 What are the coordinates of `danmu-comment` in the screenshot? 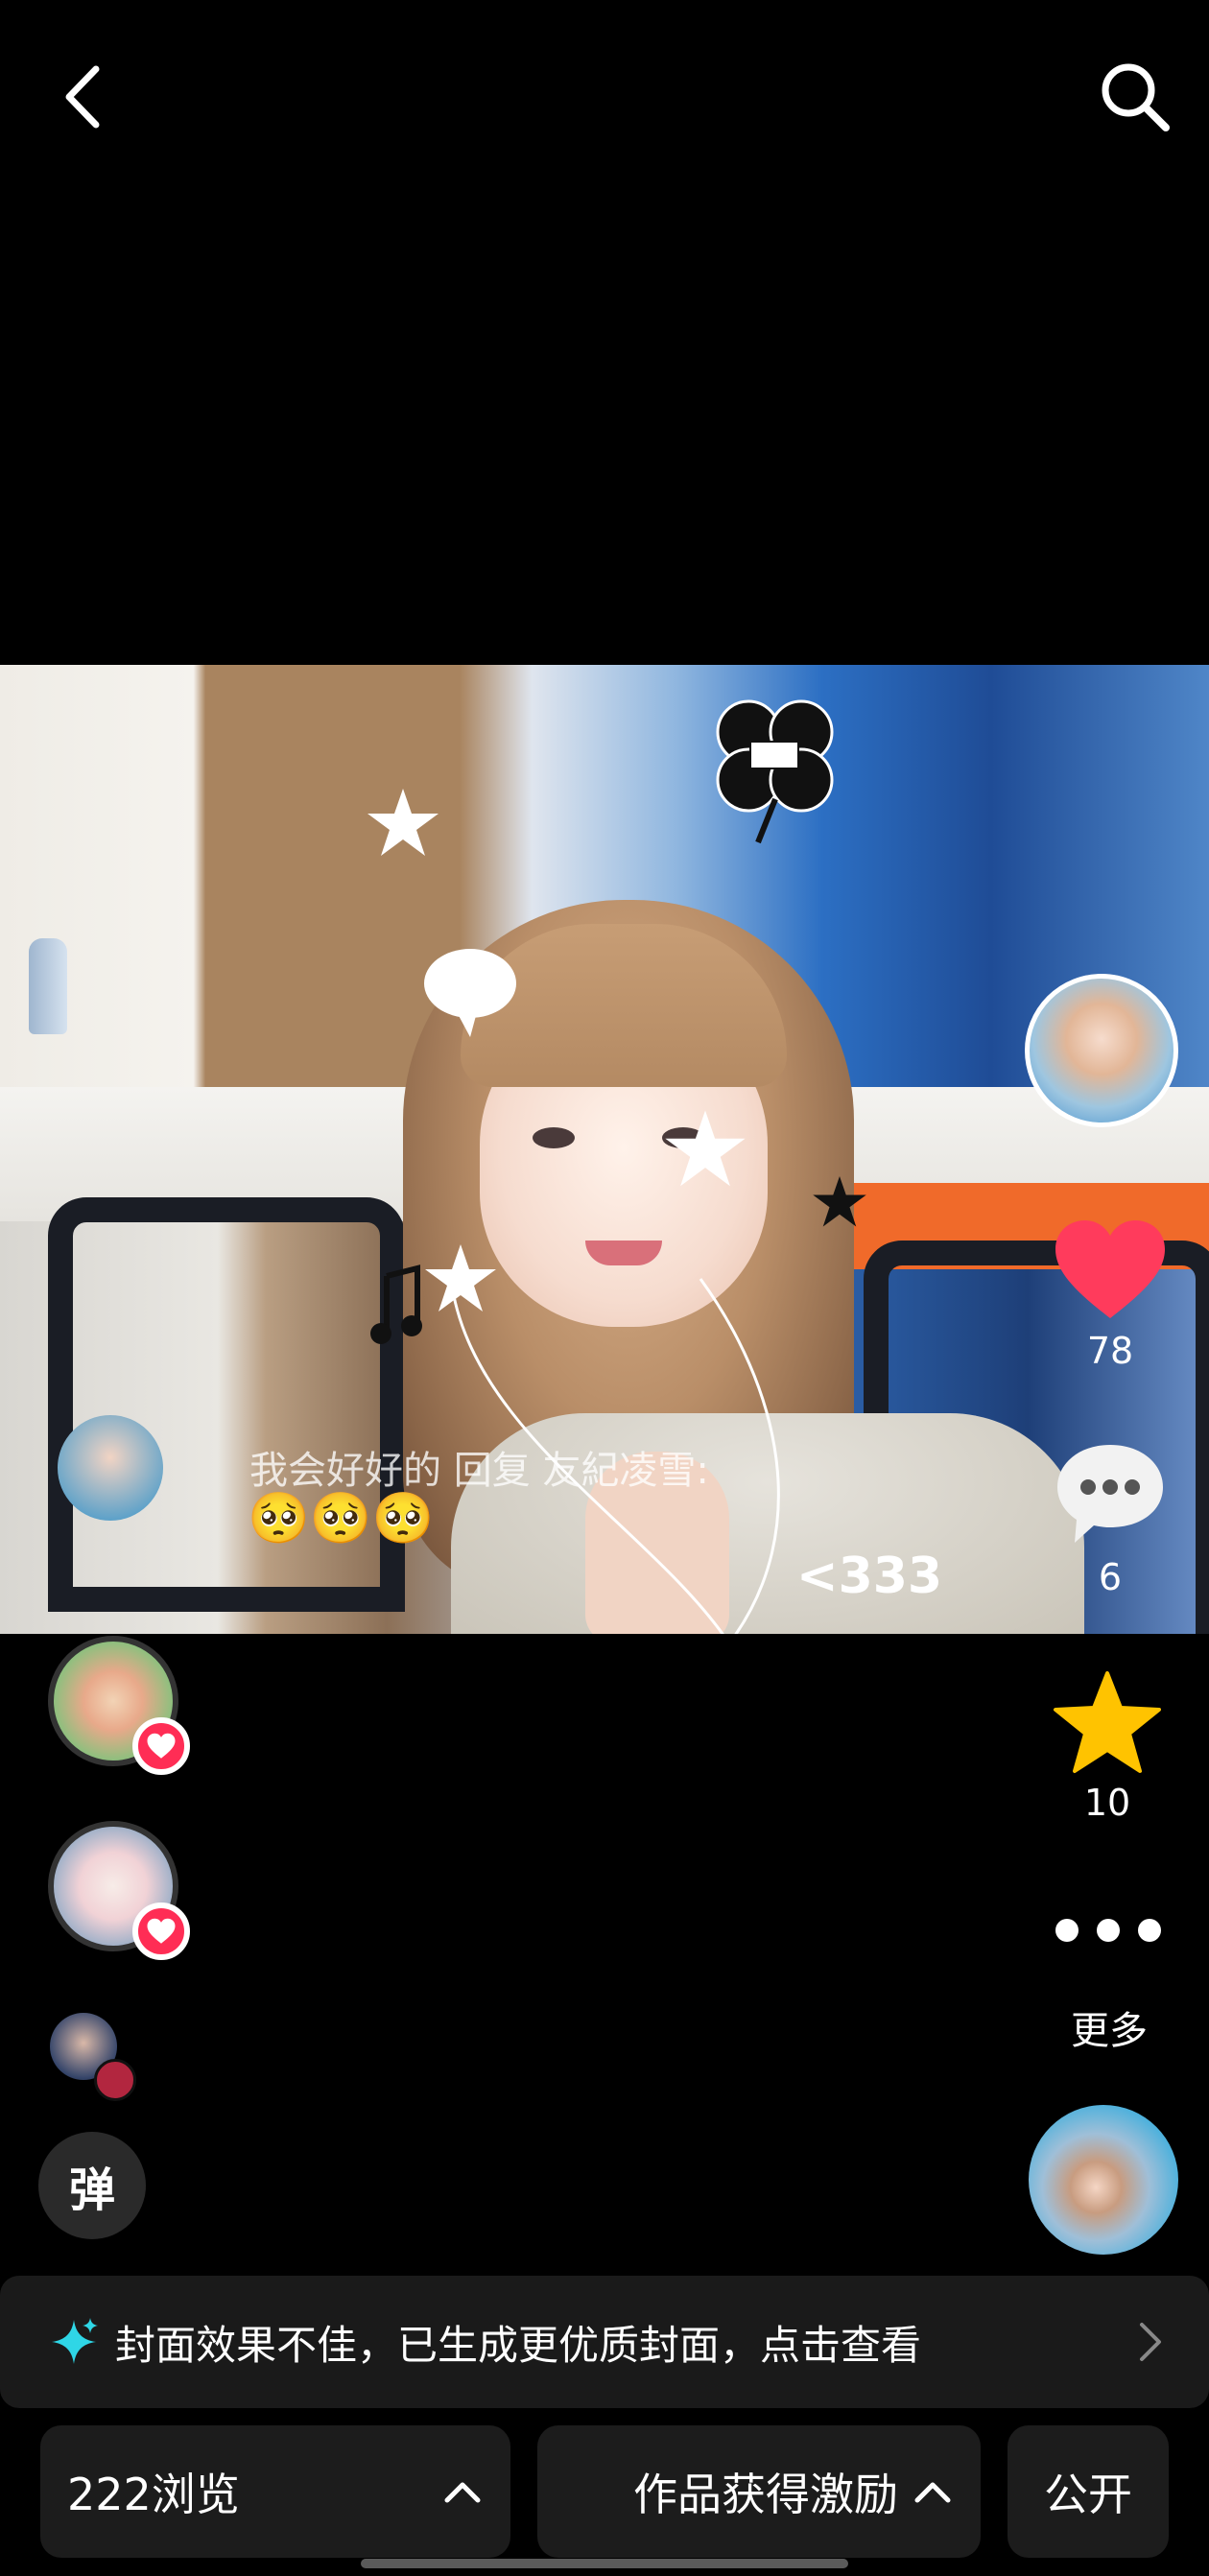 It's located at (111, 1468).